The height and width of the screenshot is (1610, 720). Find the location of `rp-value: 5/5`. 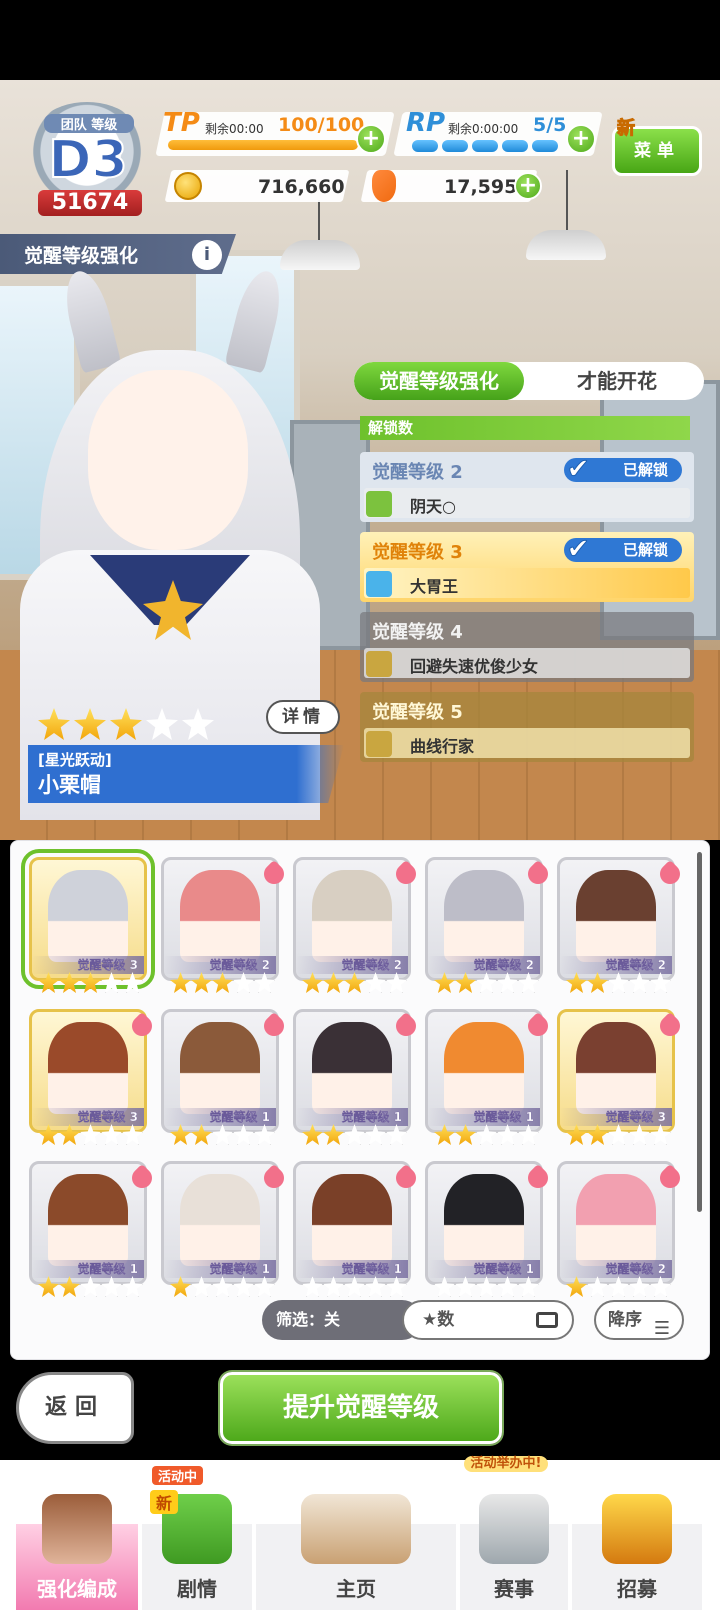

rp-value: 5/5 is located at coordinates (550, 125).